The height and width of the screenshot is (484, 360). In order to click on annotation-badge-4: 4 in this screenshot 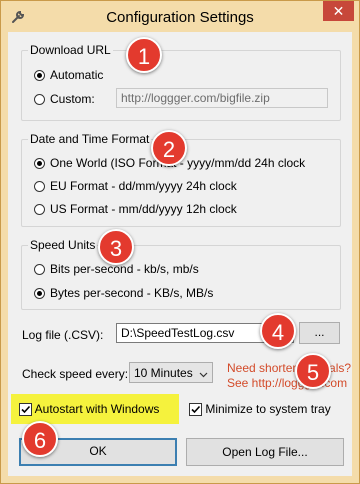, I will do `click(278, 331)`.